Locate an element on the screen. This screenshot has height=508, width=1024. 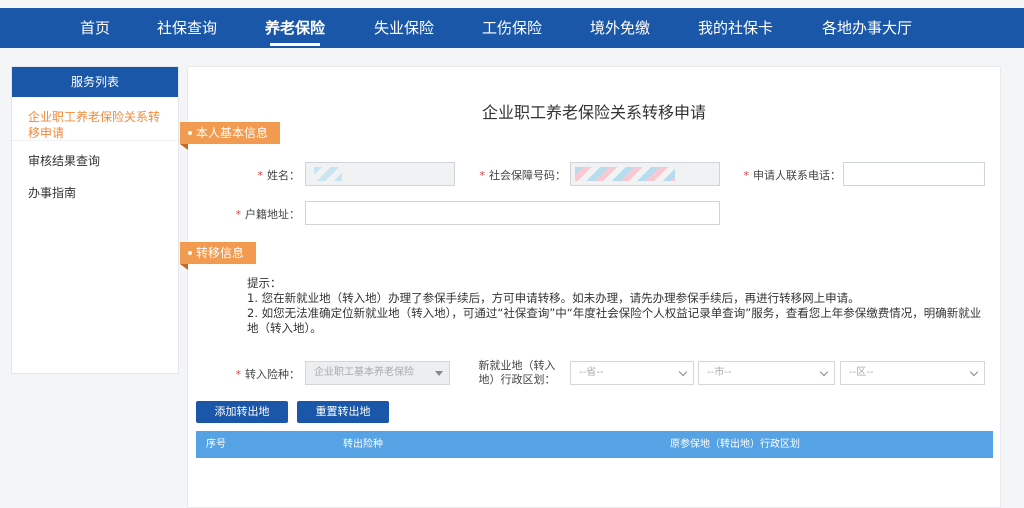
top-strip is located at coordinates (512, 4).